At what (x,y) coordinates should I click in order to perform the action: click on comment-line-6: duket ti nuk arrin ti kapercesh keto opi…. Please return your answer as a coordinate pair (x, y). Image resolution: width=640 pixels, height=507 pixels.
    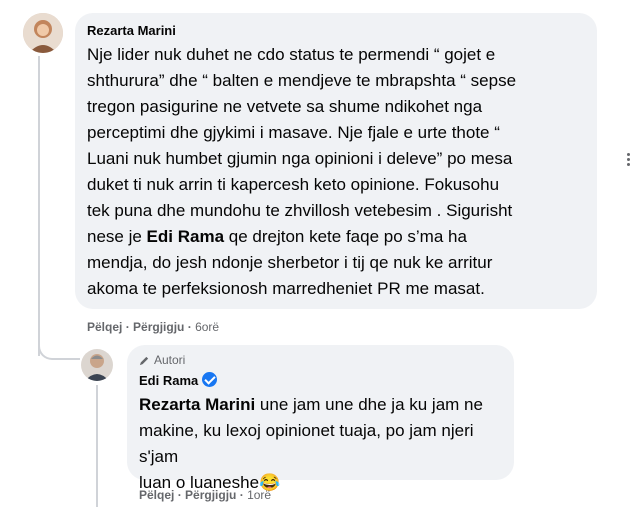
    Looking at the image, I should click on (293, 184).